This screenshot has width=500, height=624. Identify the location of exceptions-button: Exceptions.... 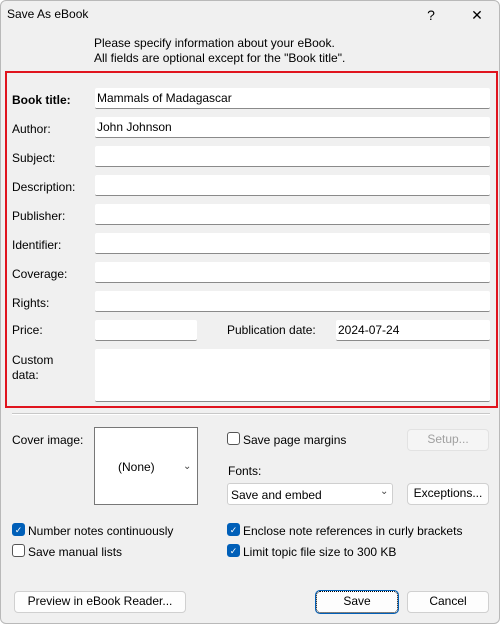
(448, 494).